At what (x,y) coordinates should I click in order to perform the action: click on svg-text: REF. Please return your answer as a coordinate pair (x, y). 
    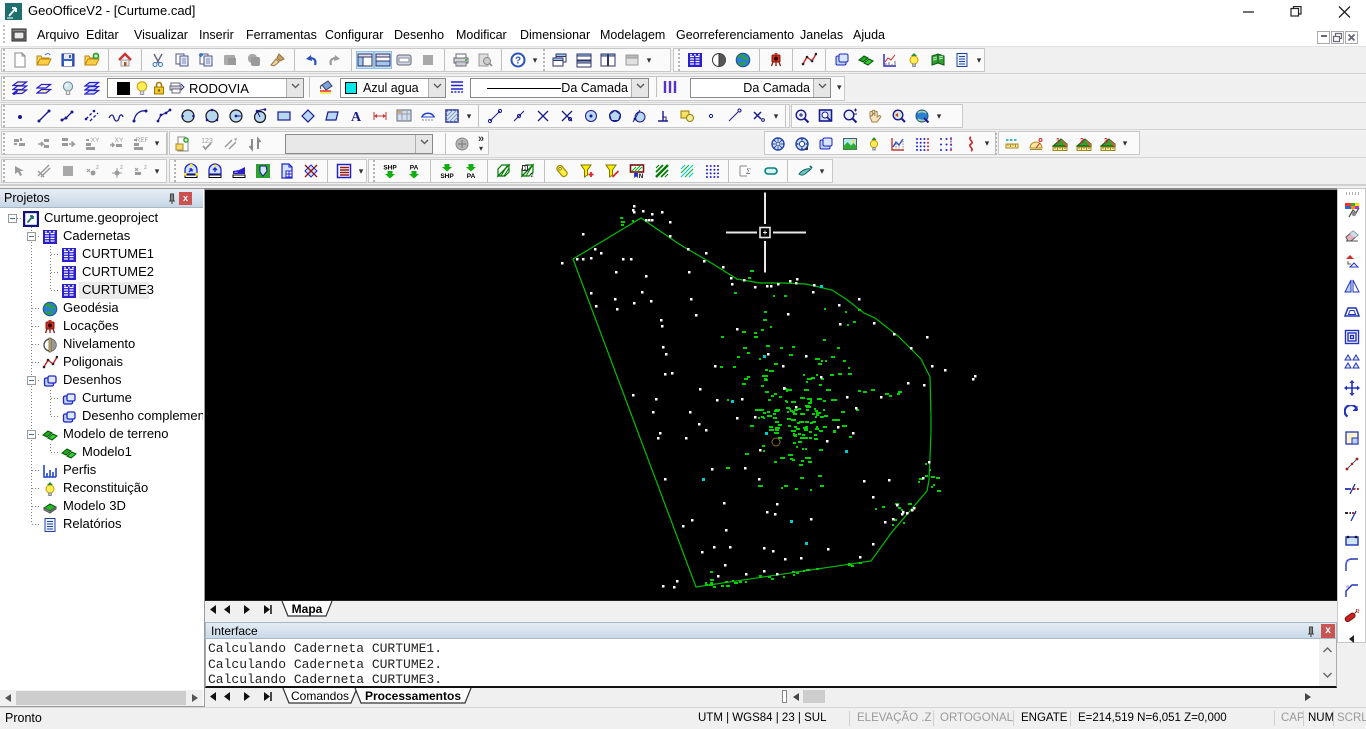
    Looking at the image, I should click on (142, 140).